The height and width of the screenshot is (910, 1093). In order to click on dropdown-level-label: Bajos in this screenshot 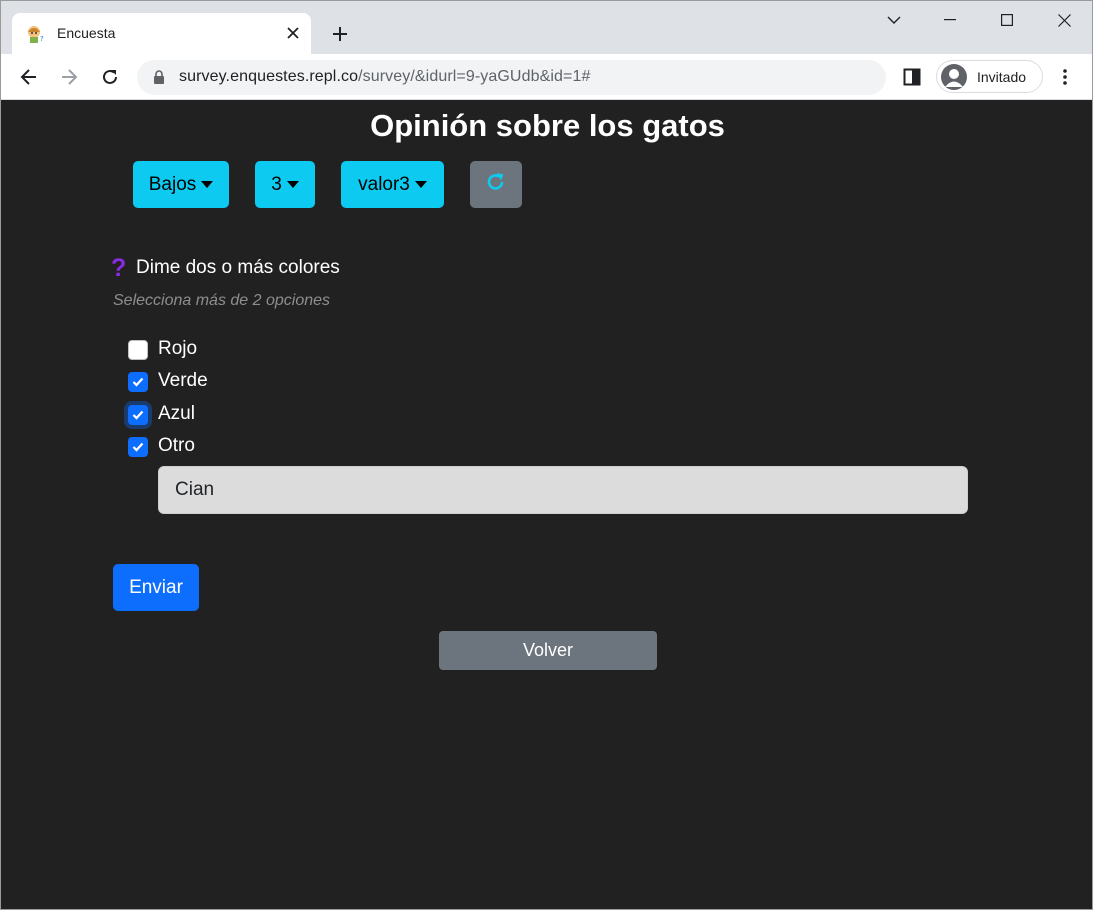, I will do `click(172, 184)`.